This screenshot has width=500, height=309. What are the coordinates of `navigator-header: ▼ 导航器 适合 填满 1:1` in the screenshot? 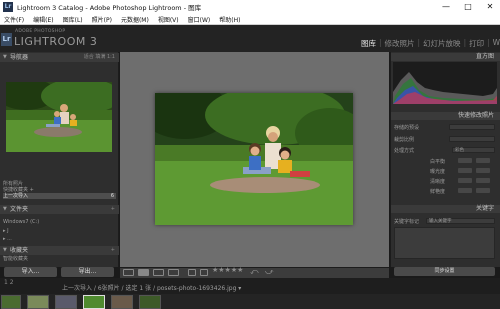 It's located at (59, 57).